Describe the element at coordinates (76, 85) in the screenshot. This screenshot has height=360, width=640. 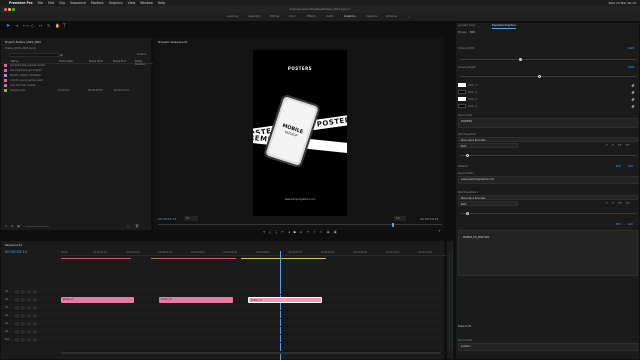
I see `project-row: man hair hair outside` at that location.